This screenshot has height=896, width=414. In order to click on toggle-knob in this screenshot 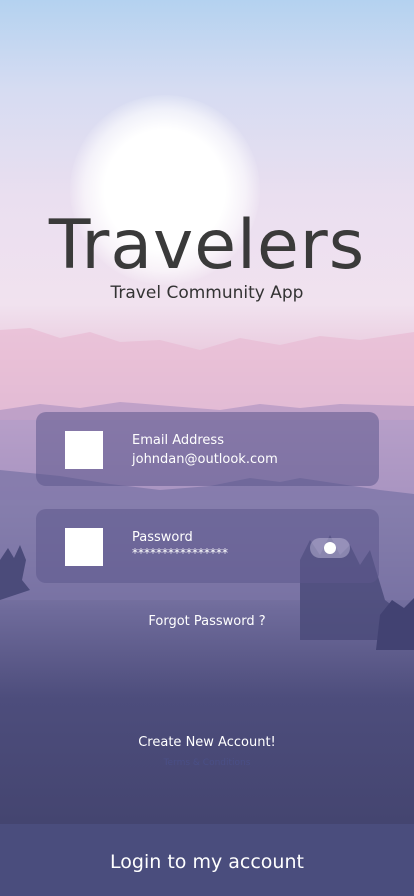, I will do `click(330, 548)`.